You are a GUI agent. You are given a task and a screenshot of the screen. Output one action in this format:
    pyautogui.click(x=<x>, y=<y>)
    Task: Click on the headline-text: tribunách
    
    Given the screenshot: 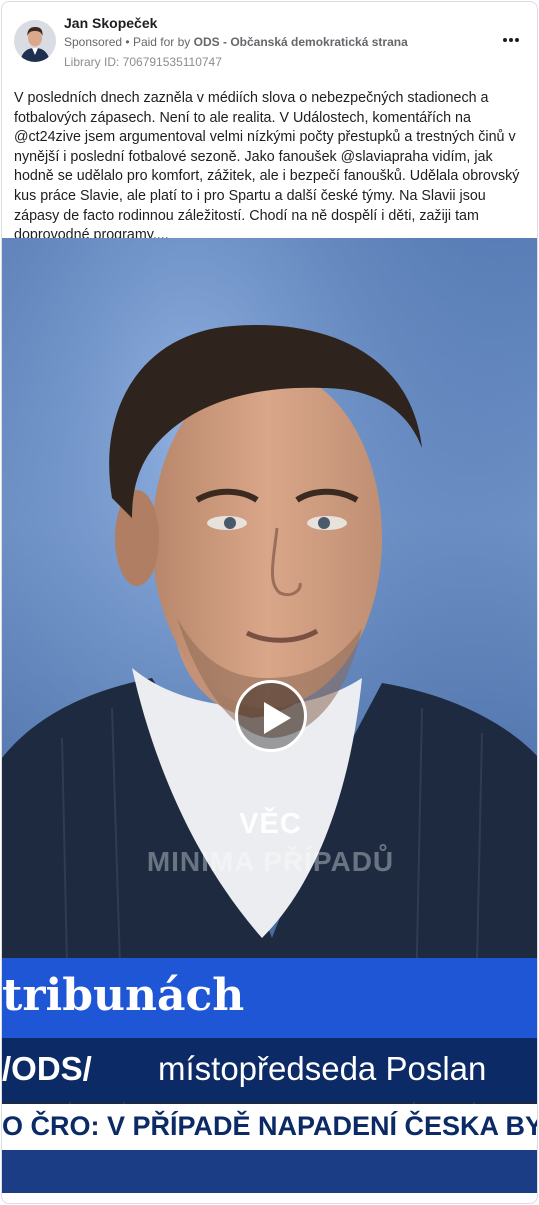 What is the action you would take?
    pyautogui.click(x=123, y=995)
    